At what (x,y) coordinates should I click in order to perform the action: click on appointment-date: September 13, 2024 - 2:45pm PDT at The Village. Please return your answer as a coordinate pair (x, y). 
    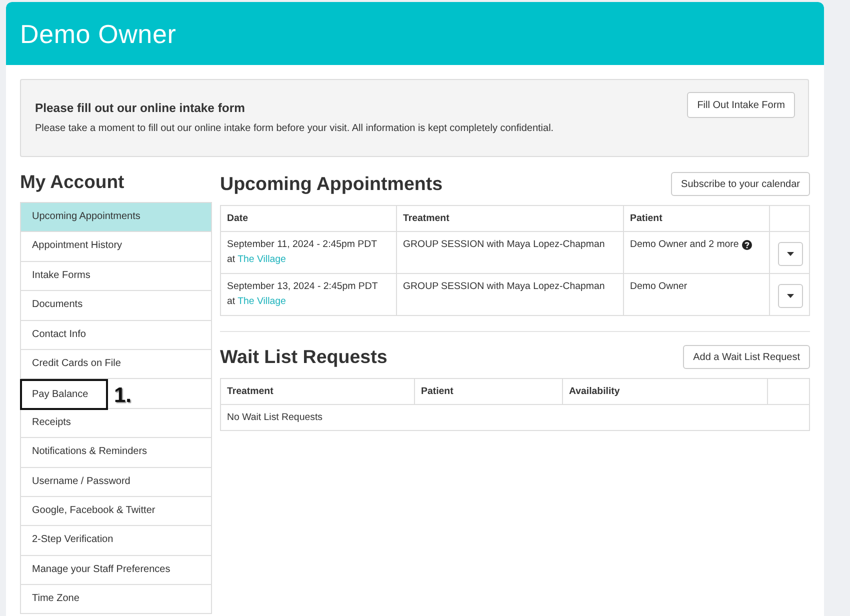
    Looking at the image, I should click on (303, 294).